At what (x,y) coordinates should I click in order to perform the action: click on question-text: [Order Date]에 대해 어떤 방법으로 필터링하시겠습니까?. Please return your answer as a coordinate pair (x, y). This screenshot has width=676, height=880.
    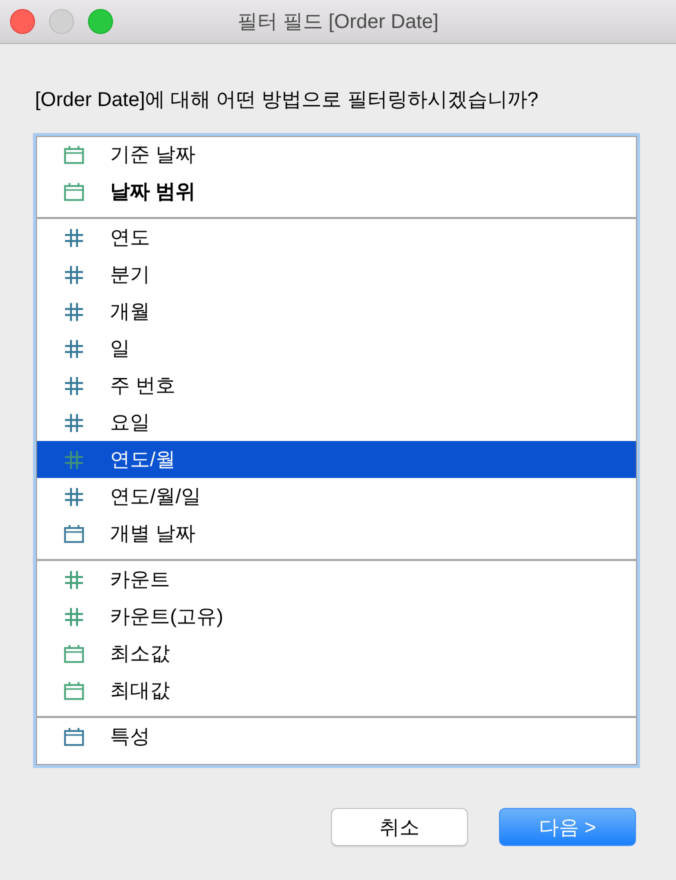
    Looking at the image, I should click on (287, 100).